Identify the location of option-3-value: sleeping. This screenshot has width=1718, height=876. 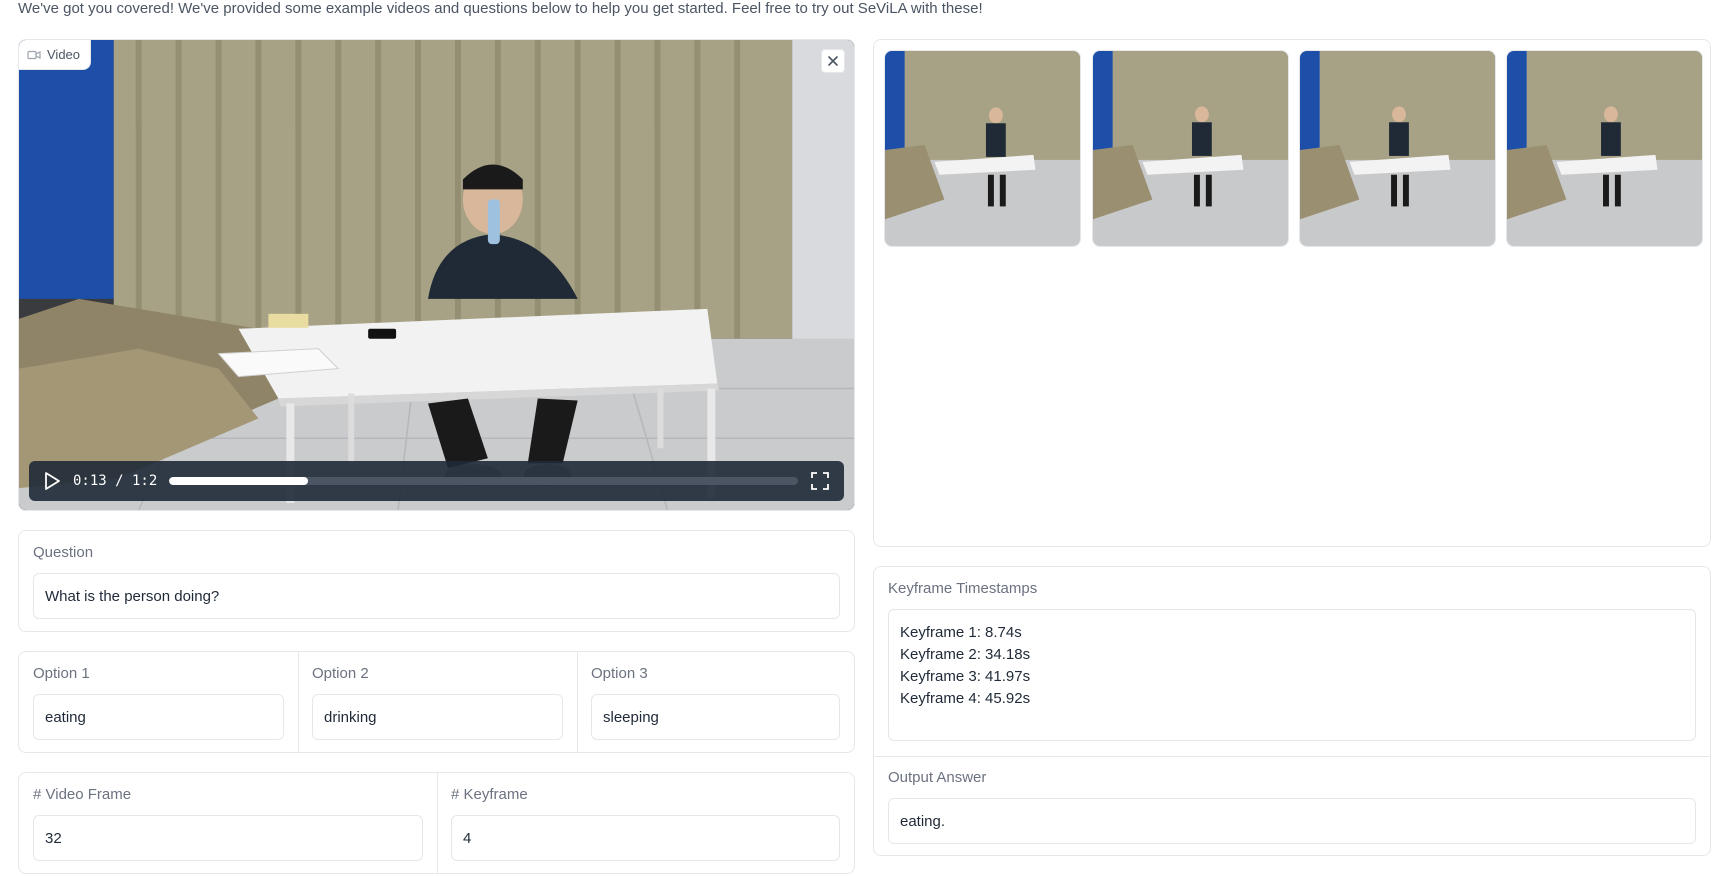
(631, 717).